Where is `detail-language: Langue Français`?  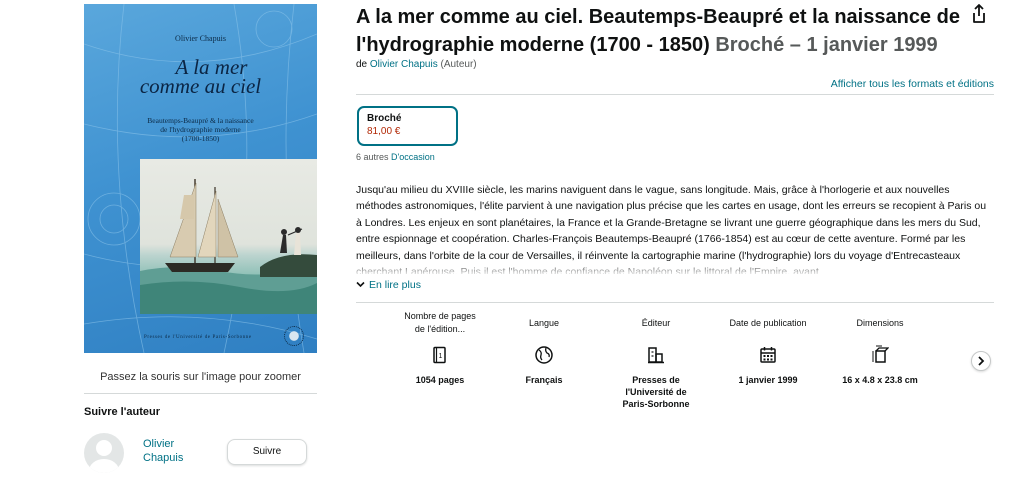 detail-language: Langue Français is located at coordinates (544, 348).